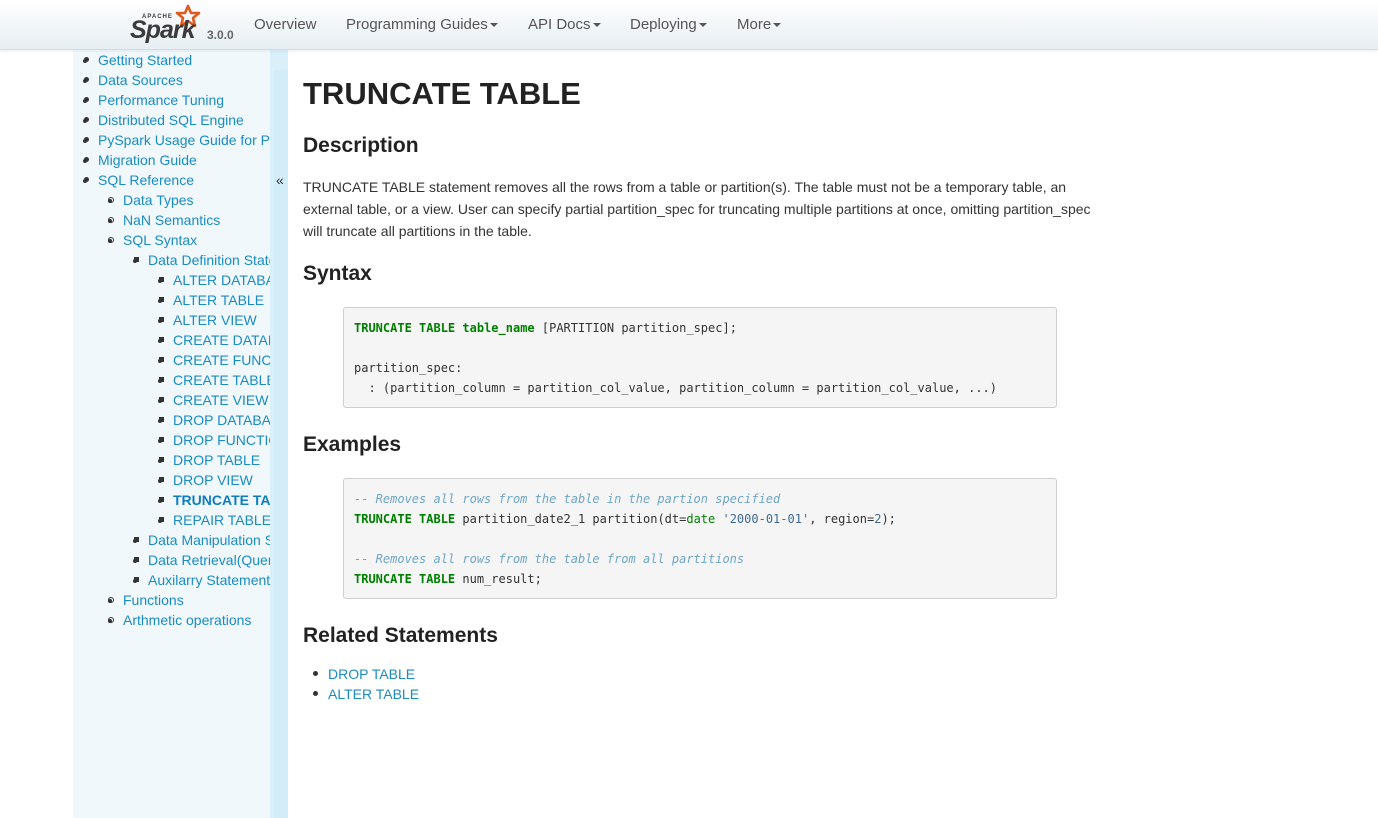 The height and width of the screenshot is (818, 1378). Describe the element at coordinates (361, 694) in the screenshot. I see `related-item-alter-table: ALTER TABLE` at that location.